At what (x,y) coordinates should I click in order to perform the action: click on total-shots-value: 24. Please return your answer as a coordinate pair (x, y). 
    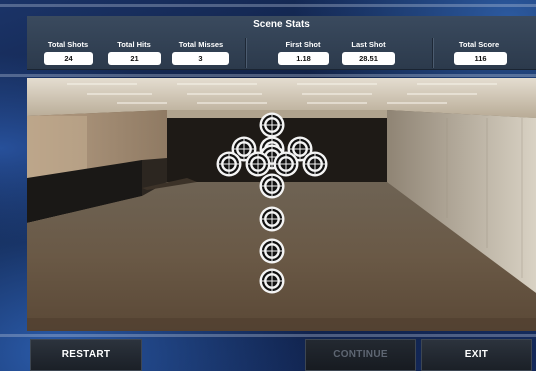
    Looking at the image, I should click on (68, 58).